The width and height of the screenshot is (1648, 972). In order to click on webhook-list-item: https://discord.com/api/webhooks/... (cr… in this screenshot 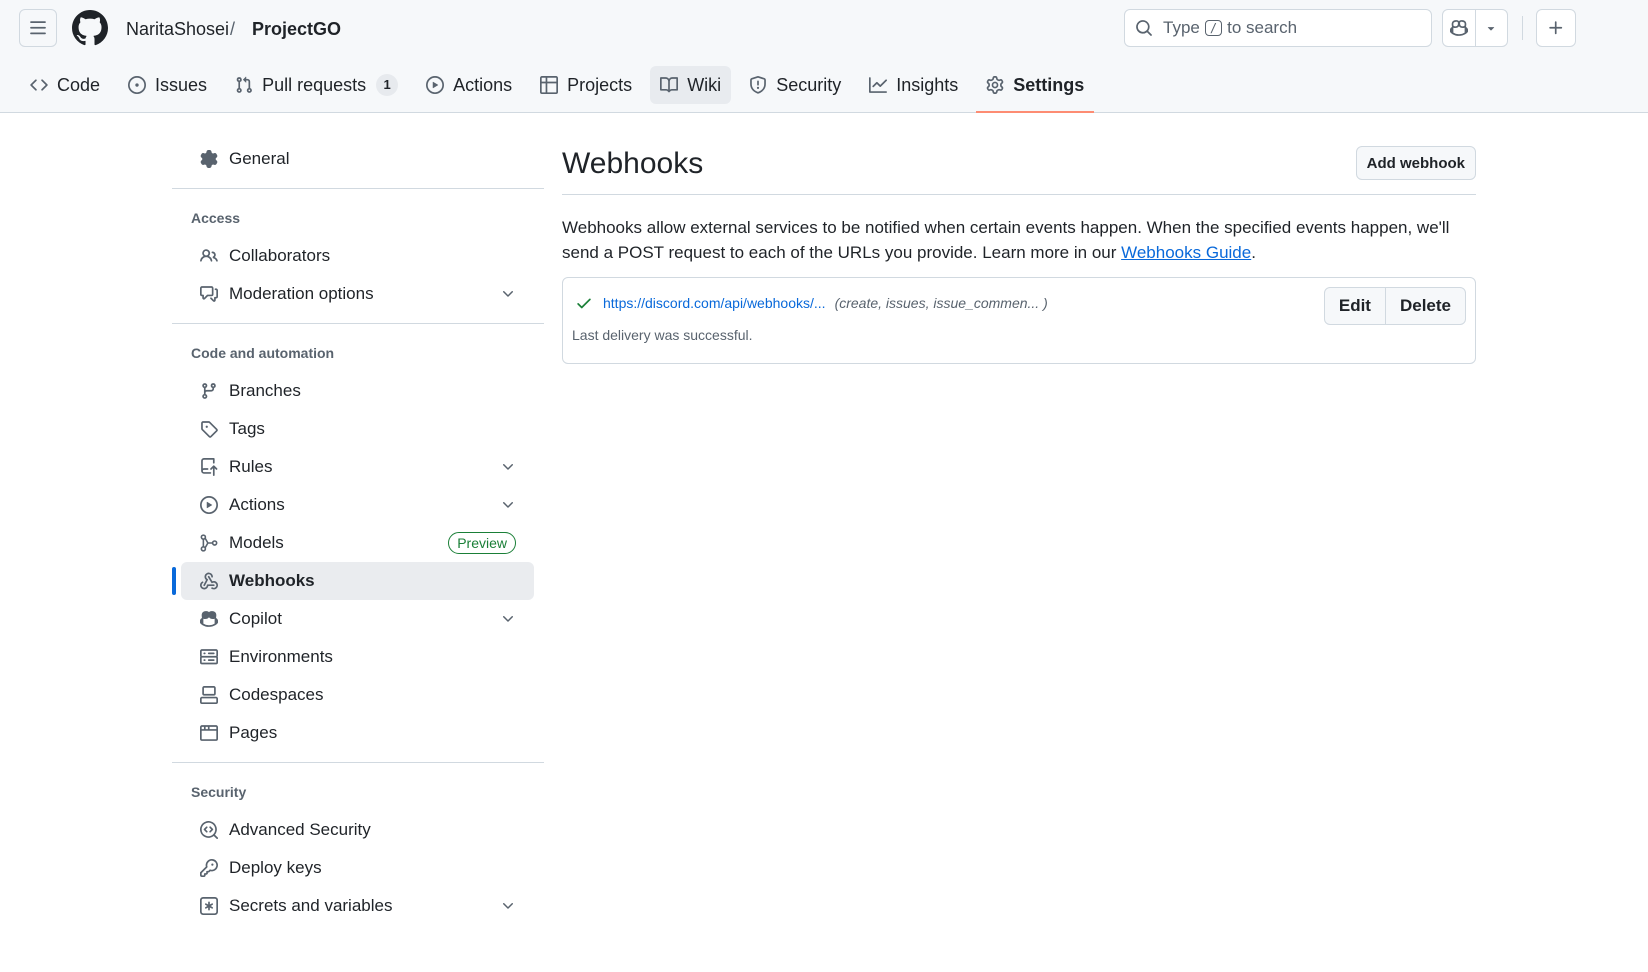, I will do `click(1019, 320)`.